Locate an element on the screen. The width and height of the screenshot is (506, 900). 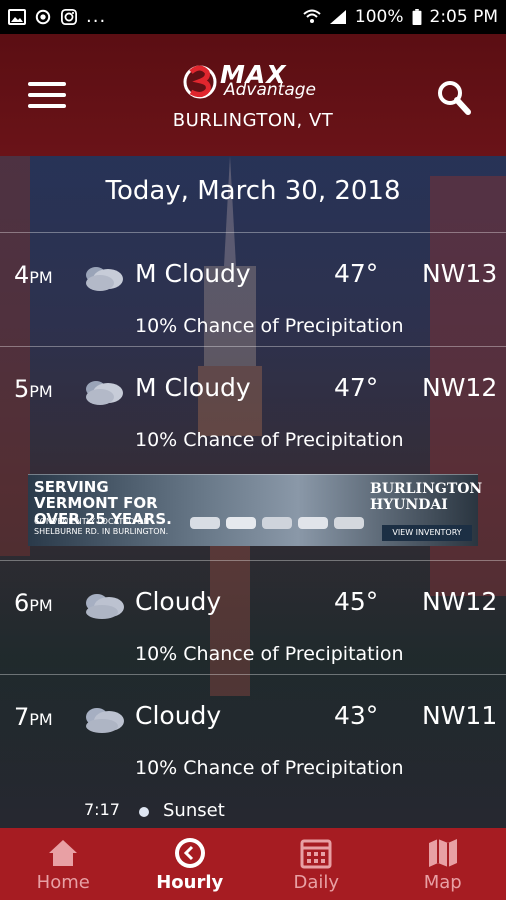
sunset-icon is located at coordinates (144, 812).